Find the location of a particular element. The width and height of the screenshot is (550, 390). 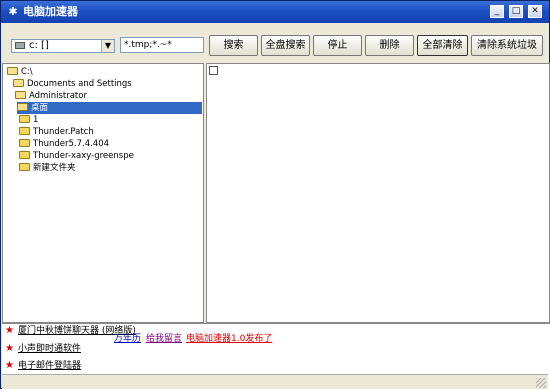

tree-item-label: C:\ is located at coordinates (27, 72).